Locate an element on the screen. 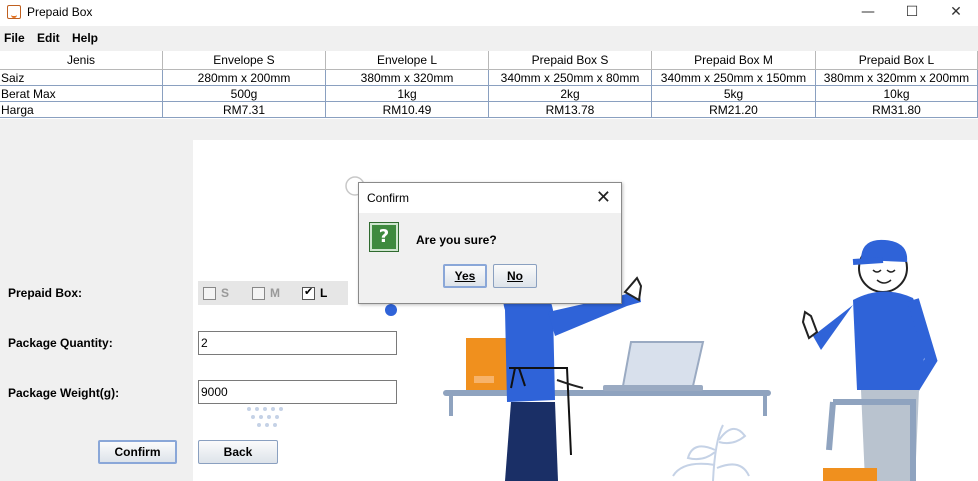 This screenshot has height=481, width=978. menu-help: Help is located at coordinates (85, 38).